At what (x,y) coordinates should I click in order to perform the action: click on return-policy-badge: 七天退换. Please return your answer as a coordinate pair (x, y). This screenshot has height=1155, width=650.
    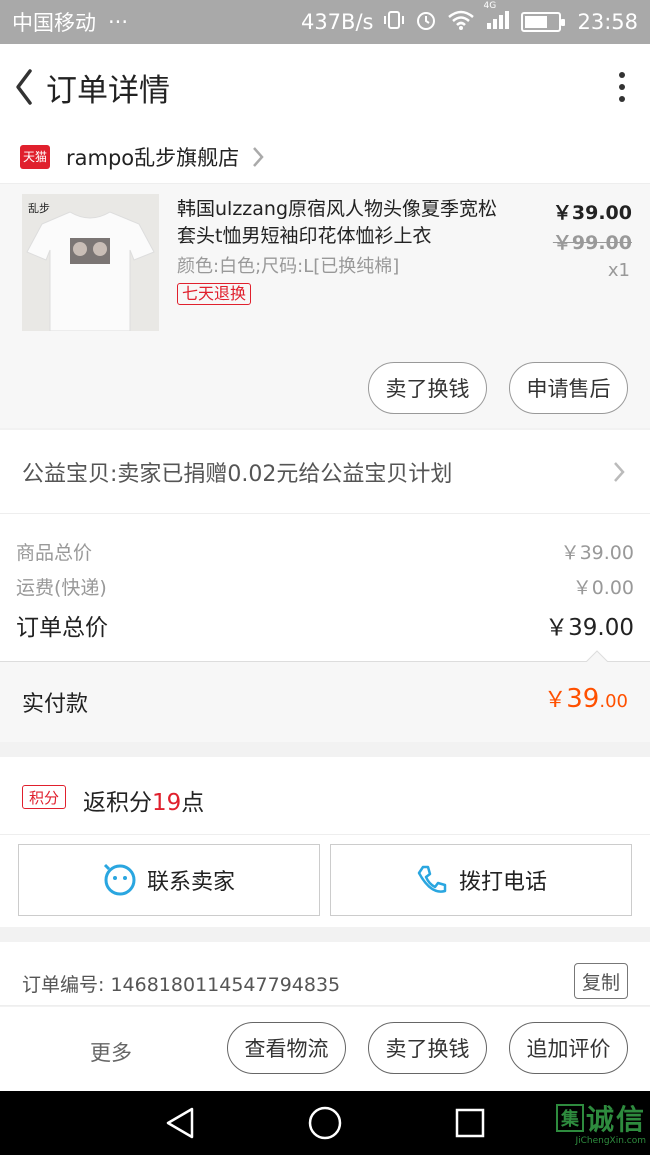
    Looking at the image, I should click on (214, 294).